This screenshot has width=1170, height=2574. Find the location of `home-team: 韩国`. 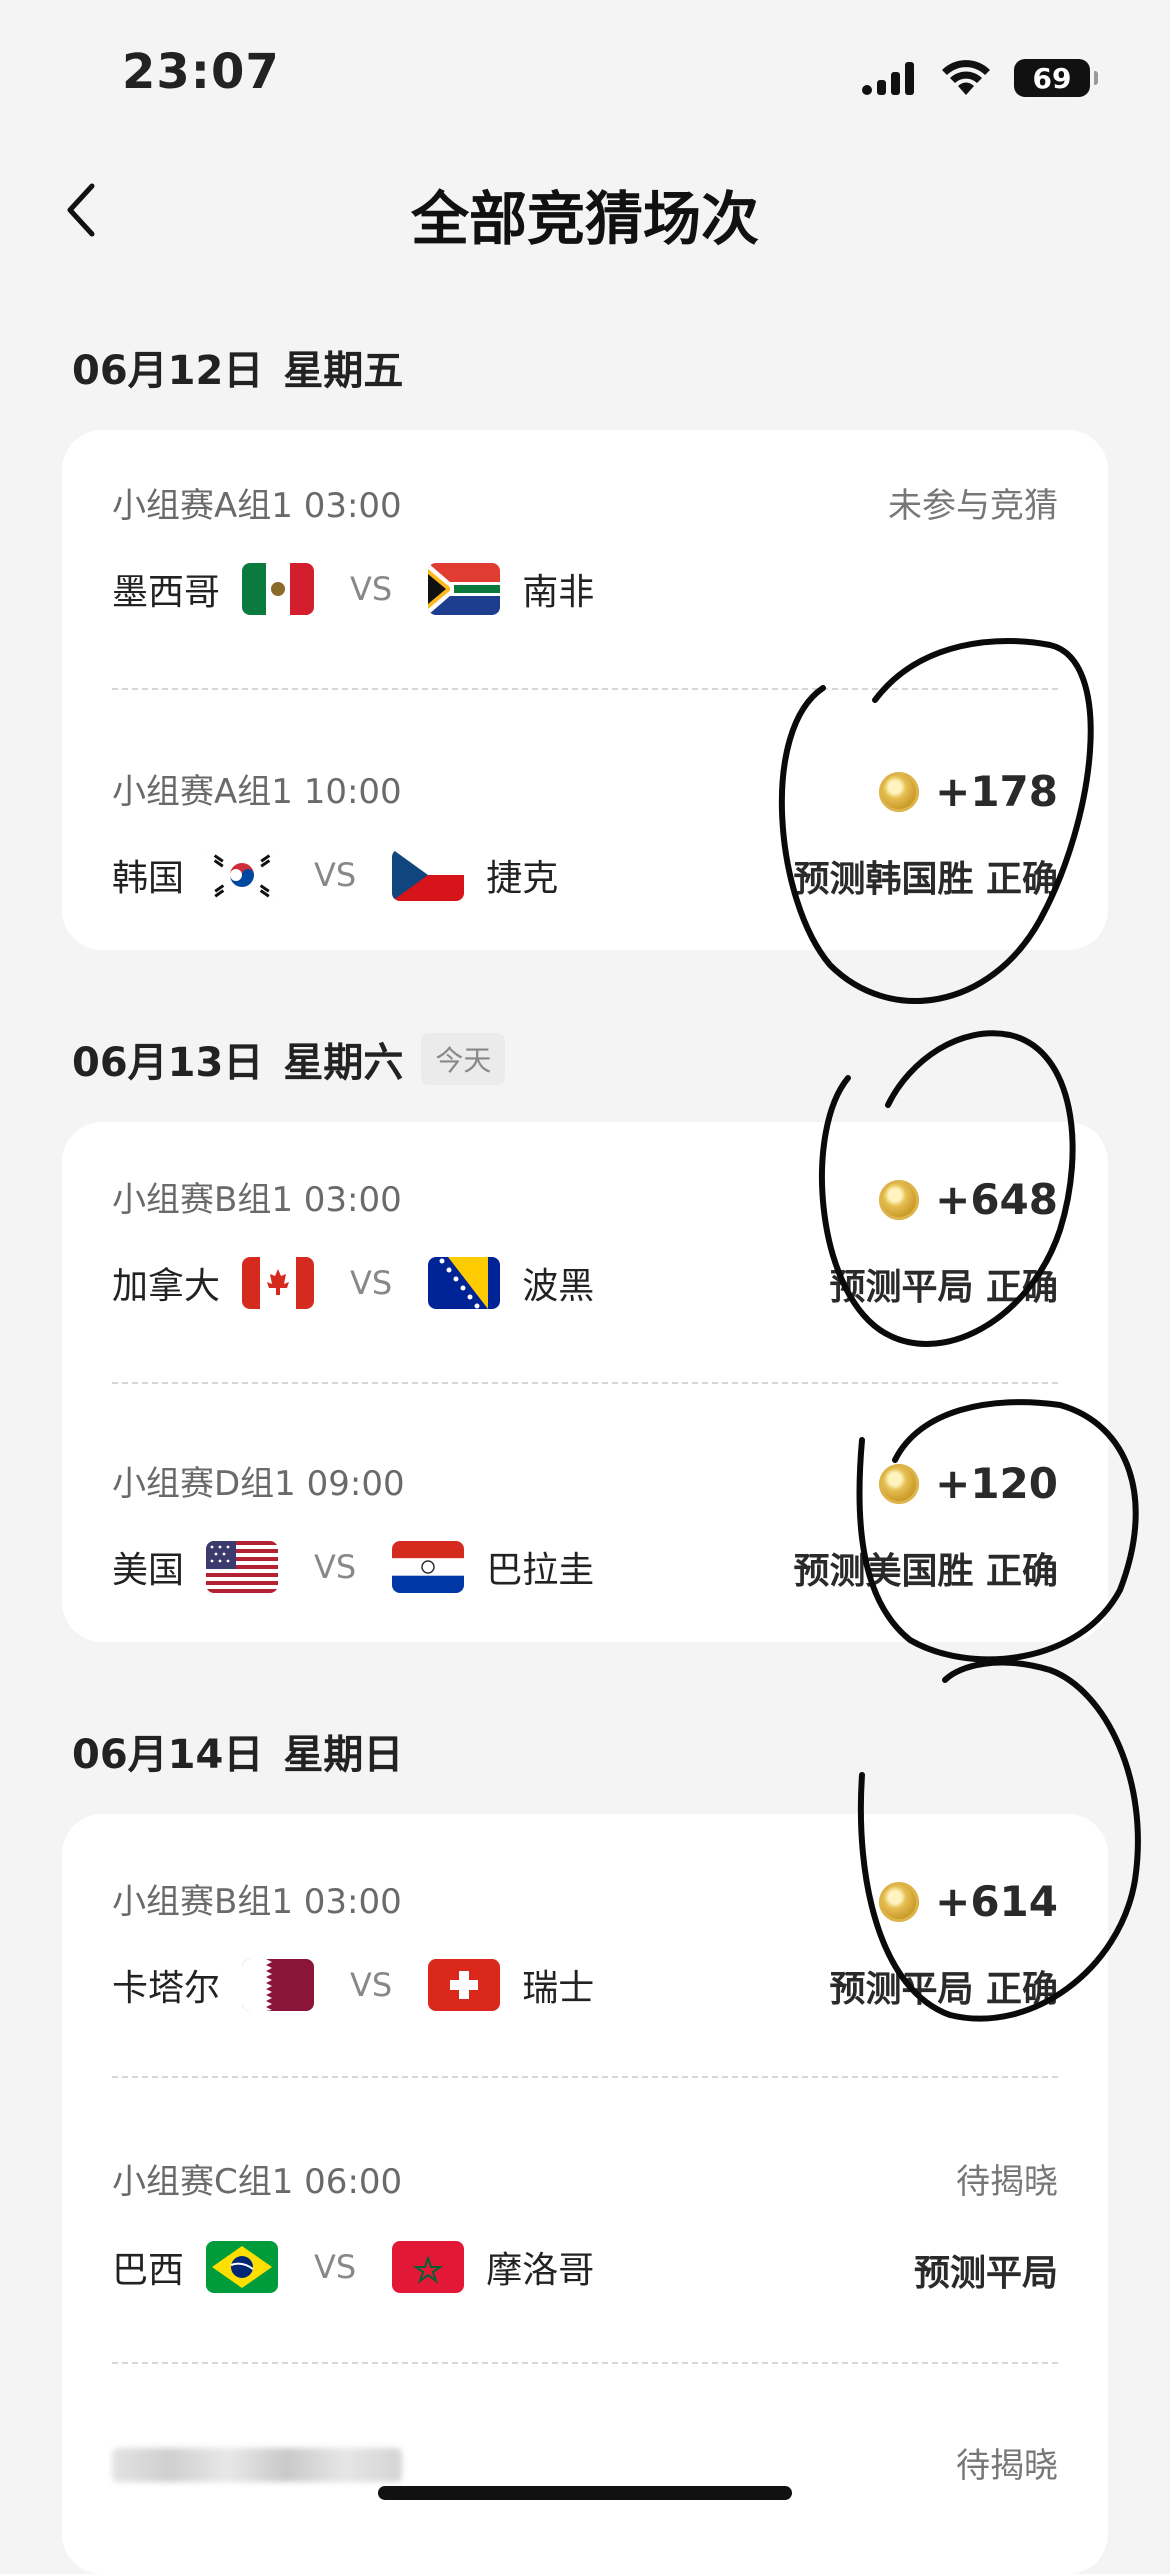

home-team: 韩国 is located at coordinates (148, 878).